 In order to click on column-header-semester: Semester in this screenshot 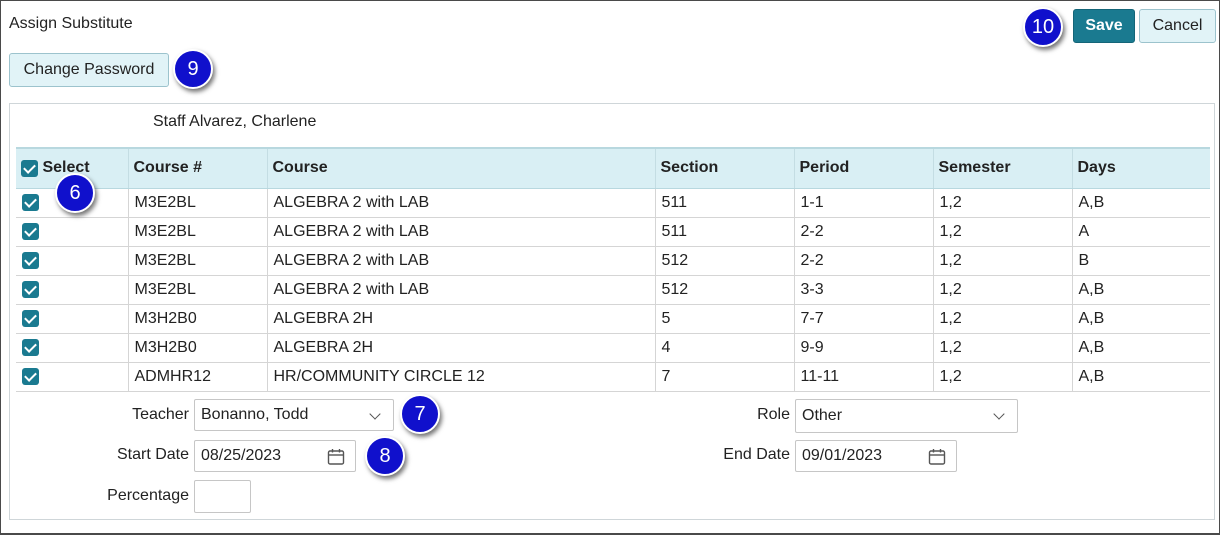, I will do `click(1002, 168)`.